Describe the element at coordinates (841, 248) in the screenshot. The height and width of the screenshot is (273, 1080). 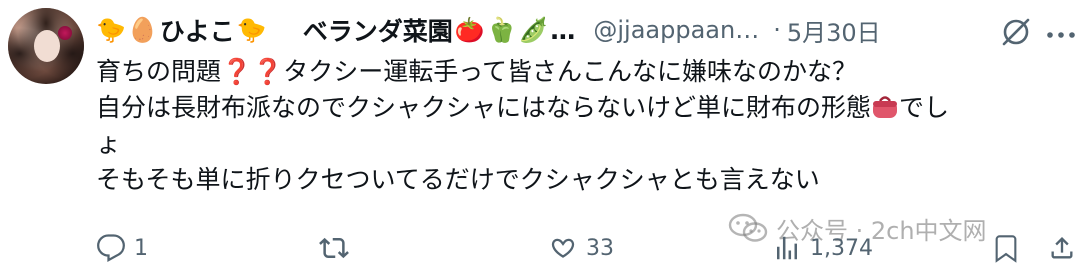
I see `view-count: 1,374` at that location.